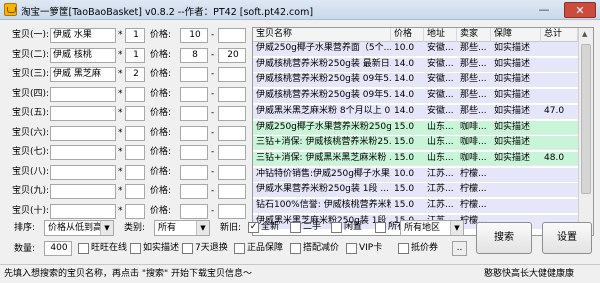  What do you see at coordinates (231, 228) in the screenshot?
I see `condition-label: 新旧:` at bounding box center [231, 228].